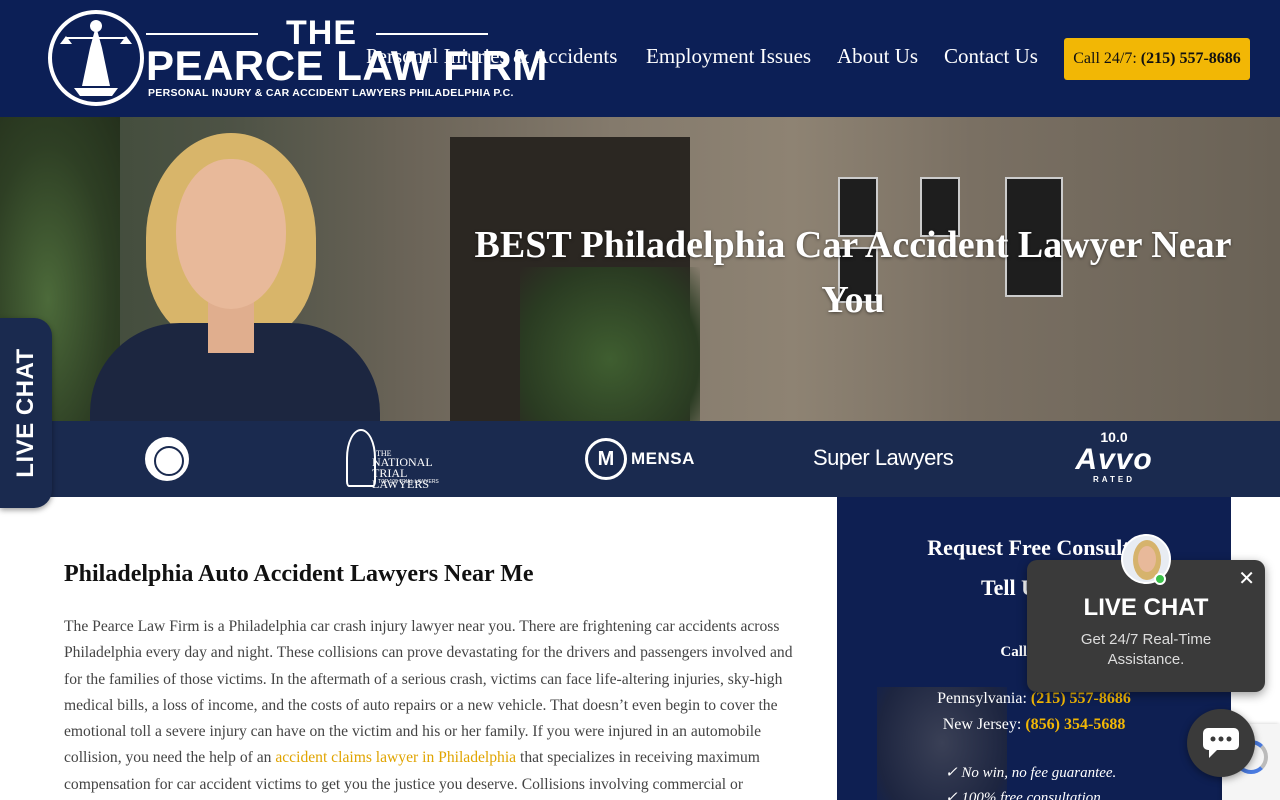 The width and height of the screenshot is (1280, 800). Describe the element at coordinates (432, 34) in the screenshot. I see `logo-rule-right` at that location.